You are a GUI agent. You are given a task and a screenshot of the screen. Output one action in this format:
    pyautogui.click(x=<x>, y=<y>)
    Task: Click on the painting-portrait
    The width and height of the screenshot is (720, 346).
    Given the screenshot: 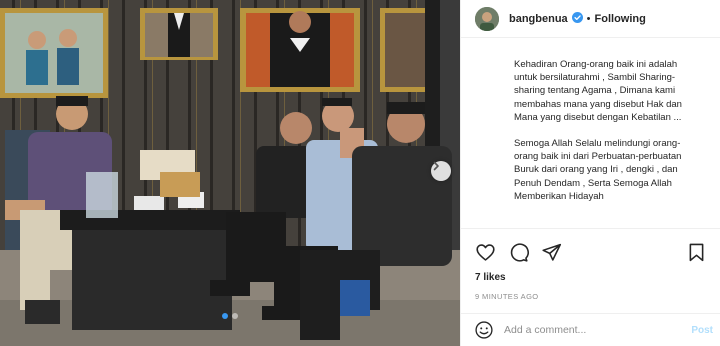 What is the action you would take?
    pyautogui.click(x=300, y=50)
    